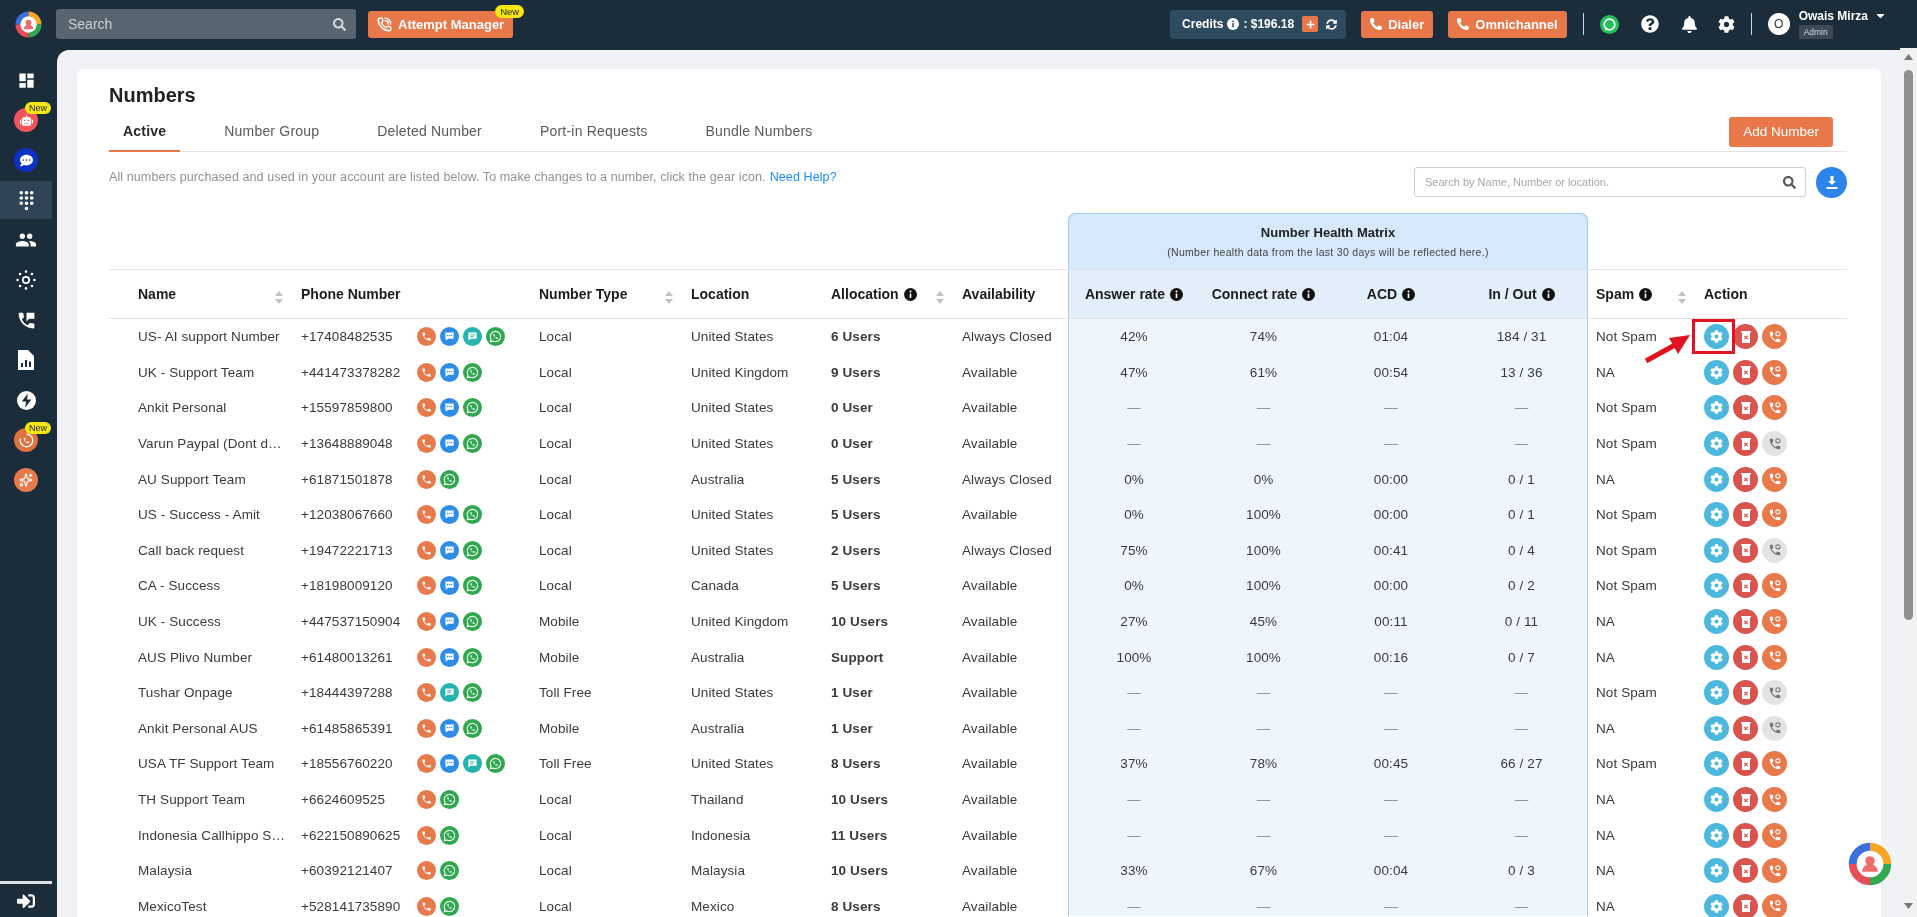 This screenshot has height=917, width=1917. What do you see at coordinates (351, 294) in the screenshot?
I see `column-header: Phone Number` at bounding box center [351, 294].